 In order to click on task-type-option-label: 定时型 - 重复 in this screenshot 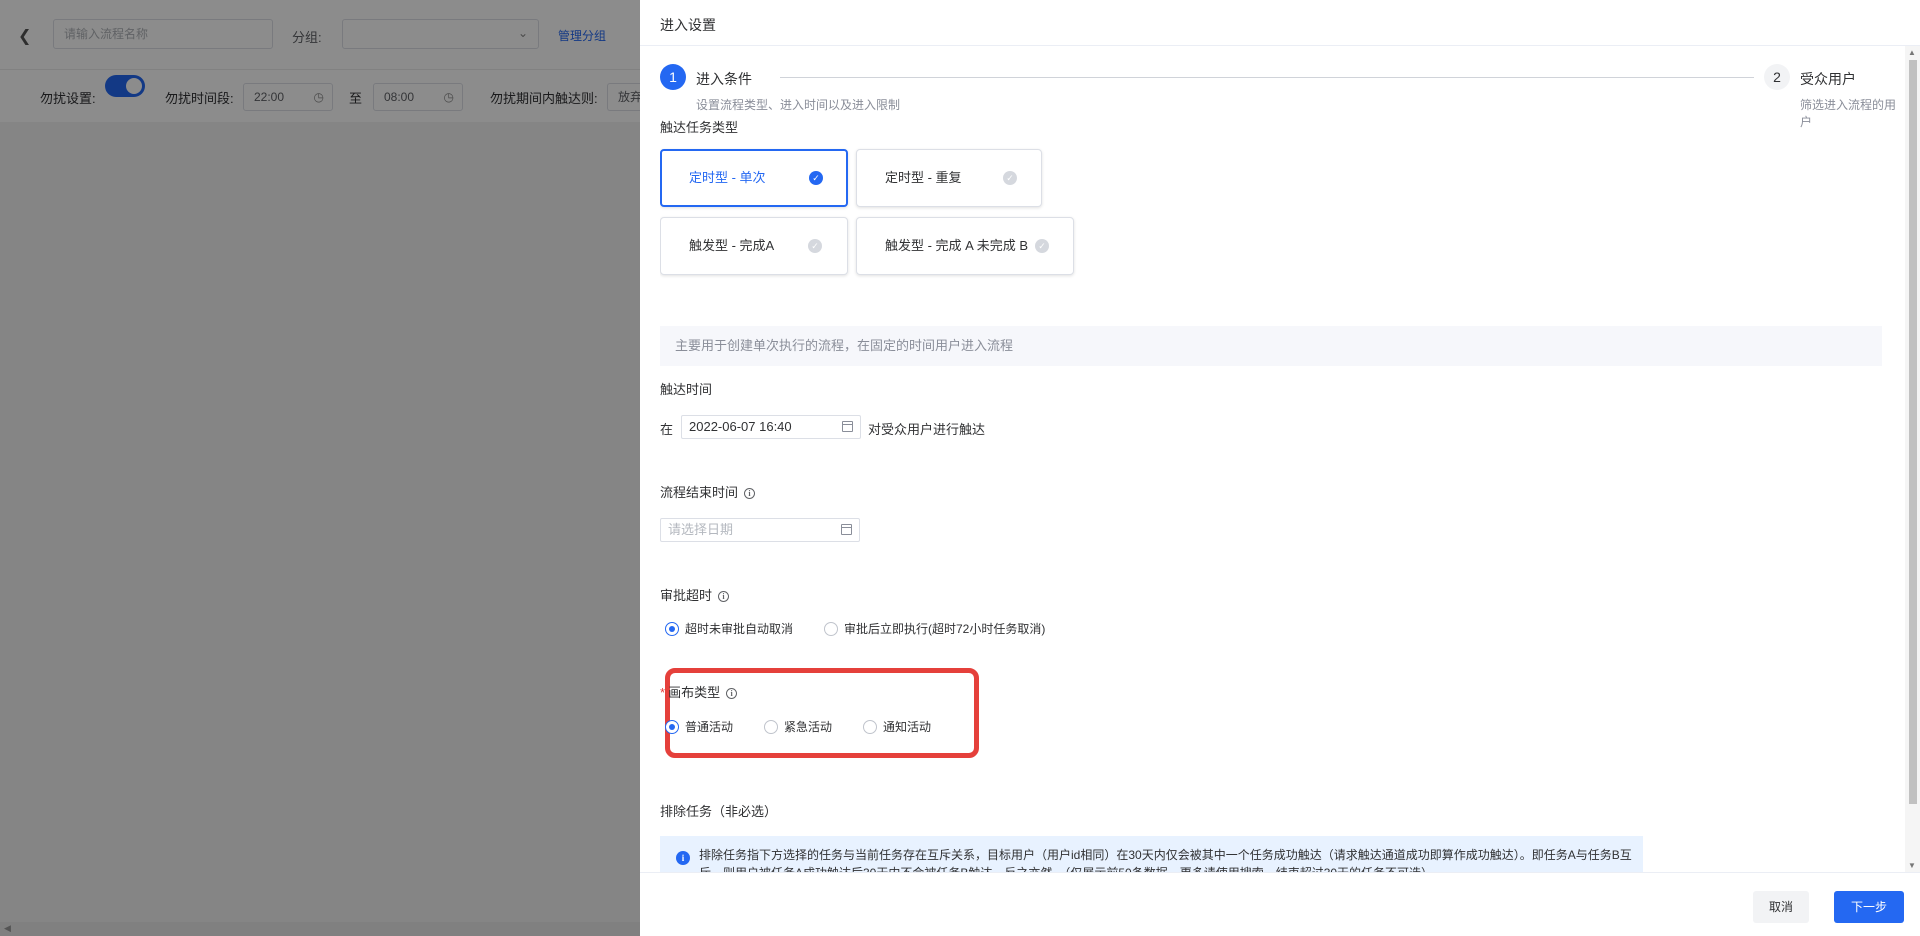, I will do `click(923, 177)`.